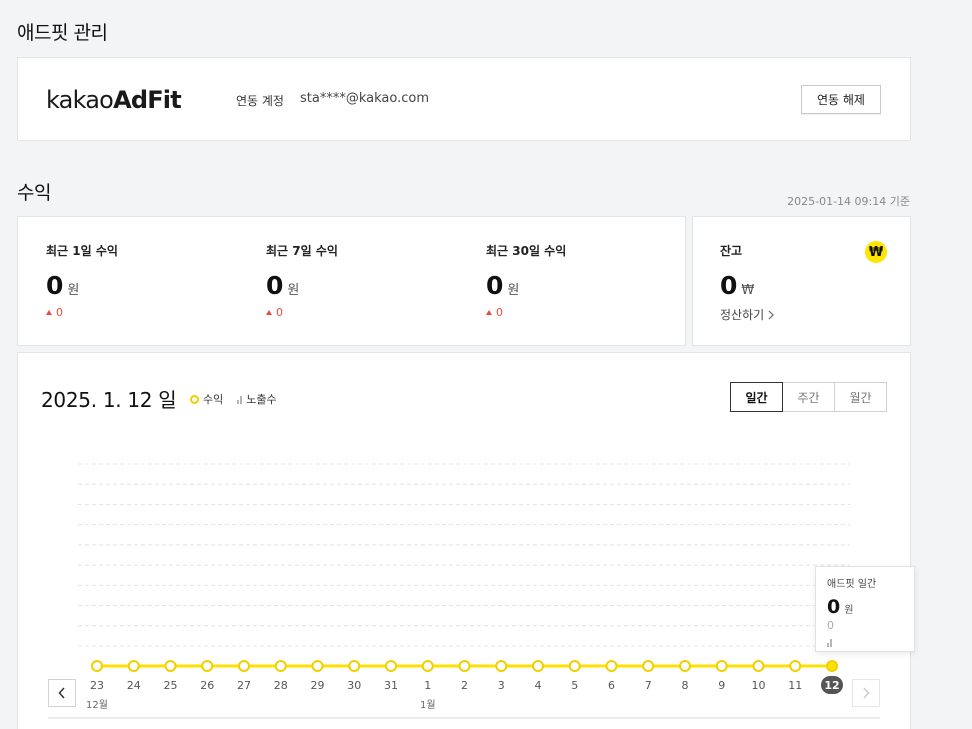 The height and width of the screenshot is (729, 972). I want to click on x-tick-label: 24, so click(134, 685).